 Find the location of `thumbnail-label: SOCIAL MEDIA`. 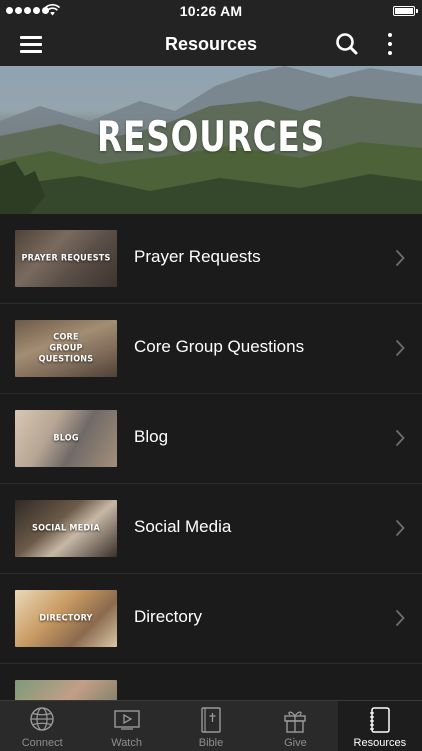

thumbnail-label: SOCIAL MEDIA is located at coordinates (66, 528).